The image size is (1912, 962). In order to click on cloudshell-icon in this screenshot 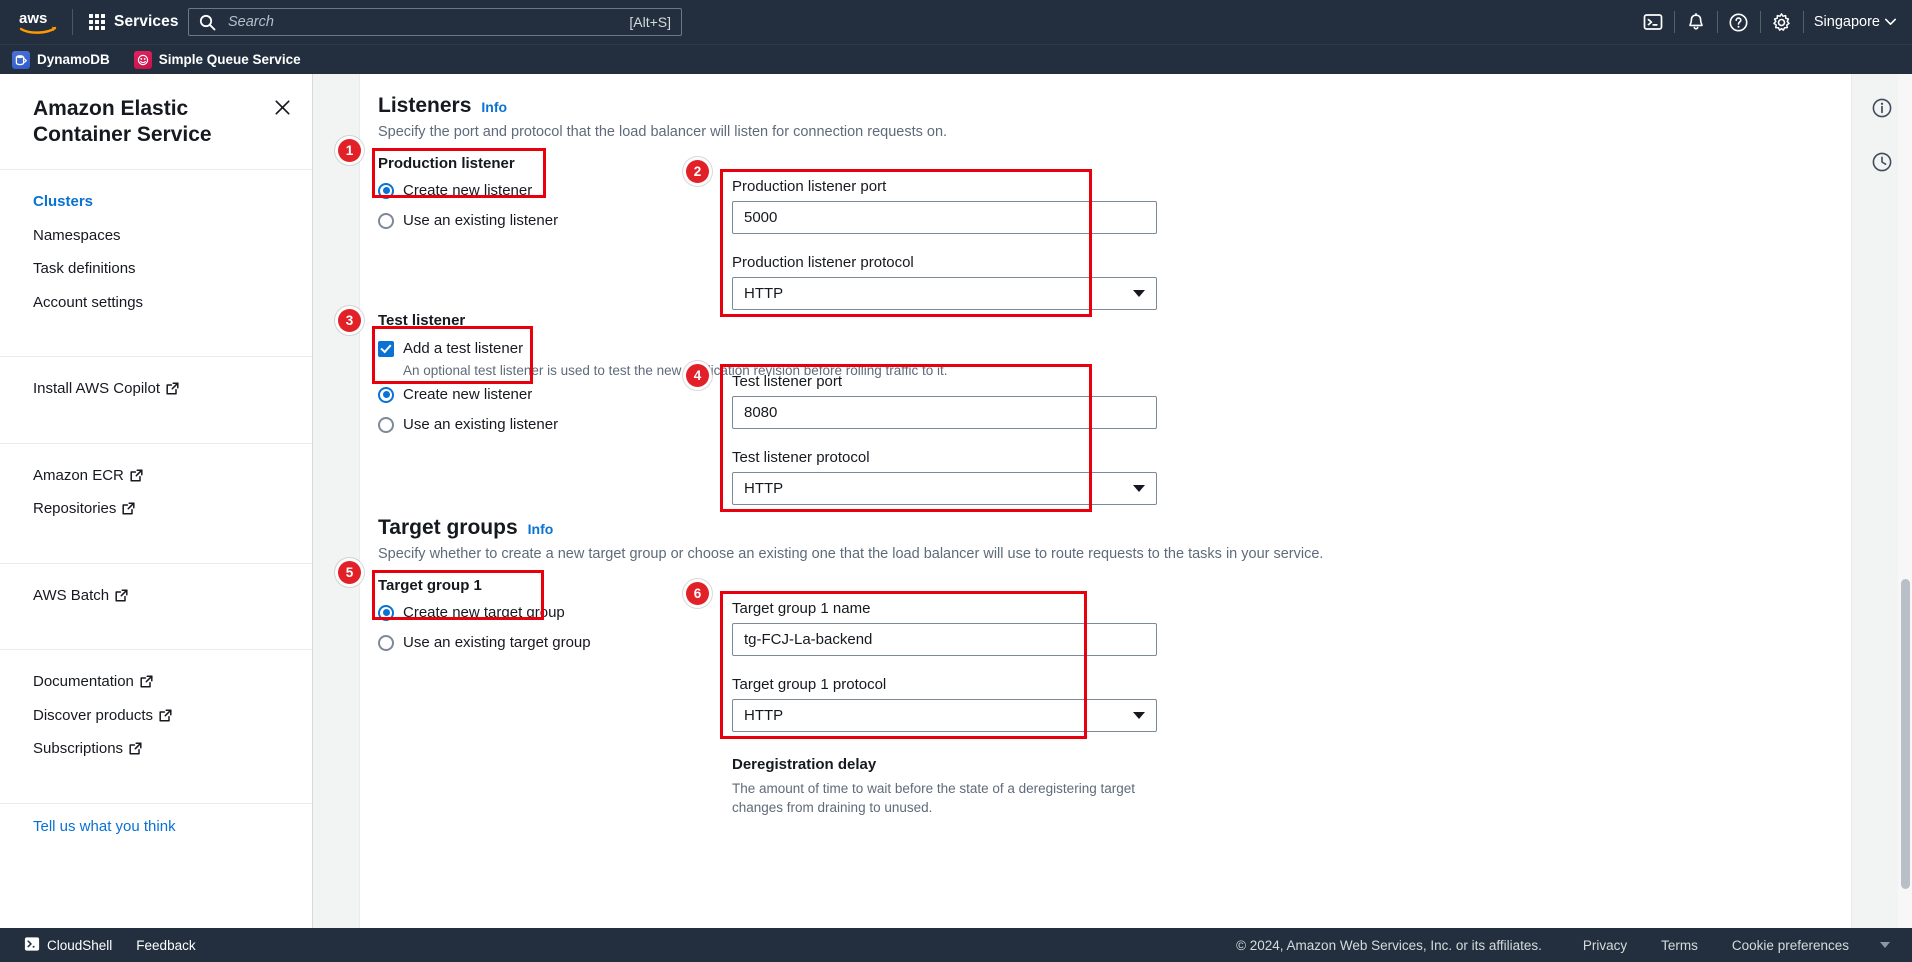, I will do `click(1653, 22)`.